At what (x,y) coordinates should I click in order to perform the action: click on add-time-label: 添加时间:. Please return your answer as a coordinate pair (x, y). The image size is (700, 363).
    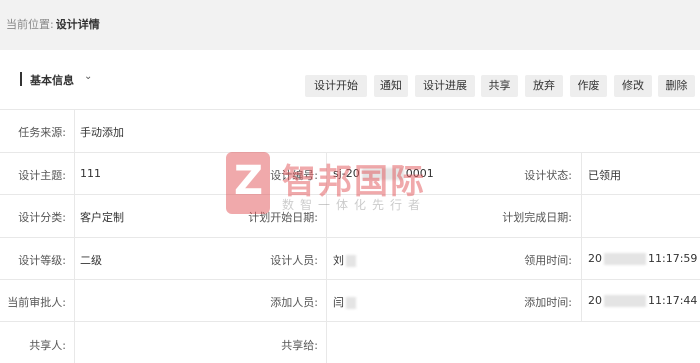
    Looking at the image, I should click on (548, 302).